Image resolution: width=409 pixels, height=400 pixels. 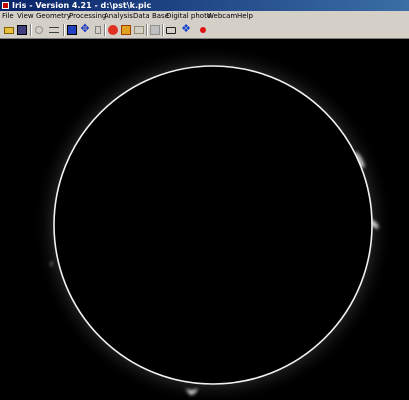 What do you see at coordinates (222, 16) in the screenshot?
I see `menu-webcam: Webcam` at bounding box center [222, 16].